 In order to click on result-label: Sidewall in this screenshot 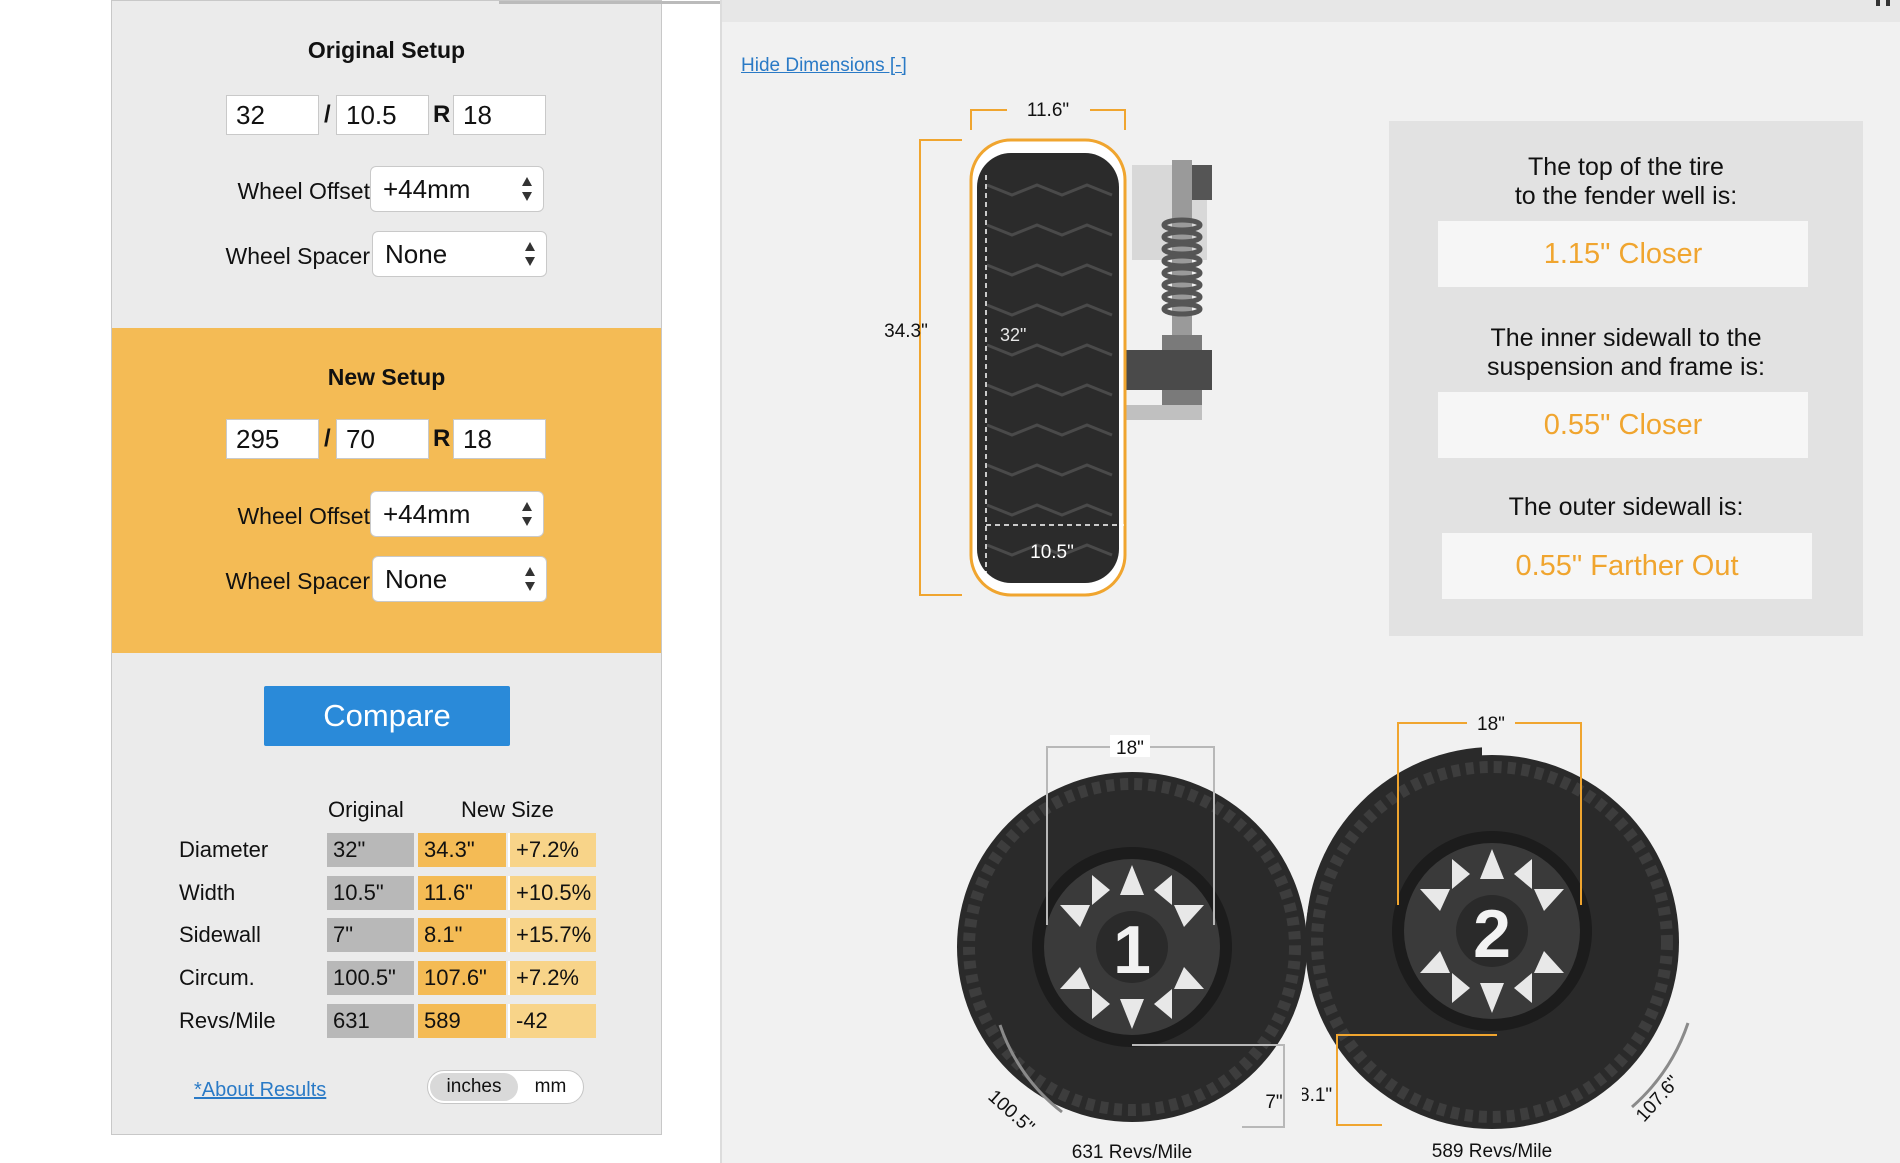, I will do `click(220, 934)`.